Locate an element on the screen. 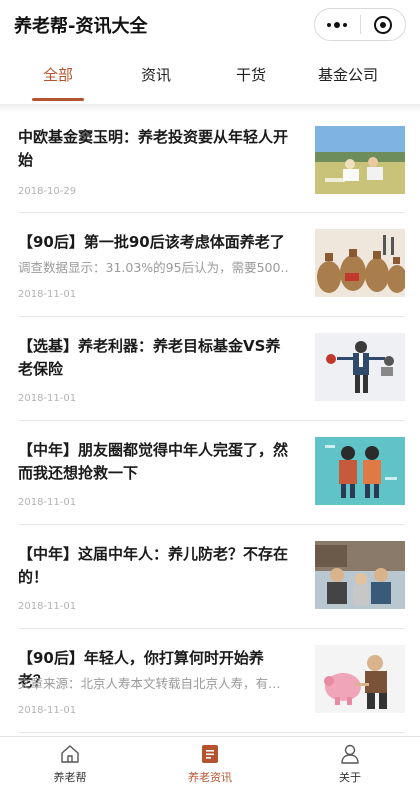 This screenshot has width=420, height=790. bottom-nav-news: 养老资讯 is located at coordinates (210, 763).